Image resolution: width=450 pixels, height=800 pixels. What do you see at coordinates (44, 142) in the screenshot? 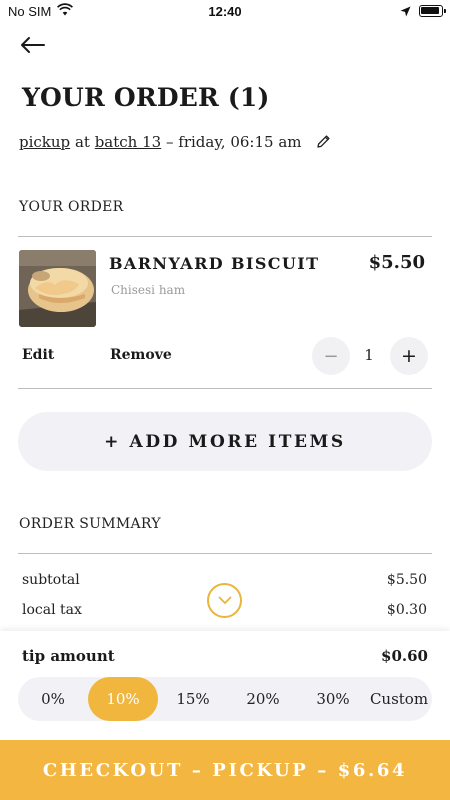
I see `pickup-method-link: pickup` at bounding box center [44, 142].